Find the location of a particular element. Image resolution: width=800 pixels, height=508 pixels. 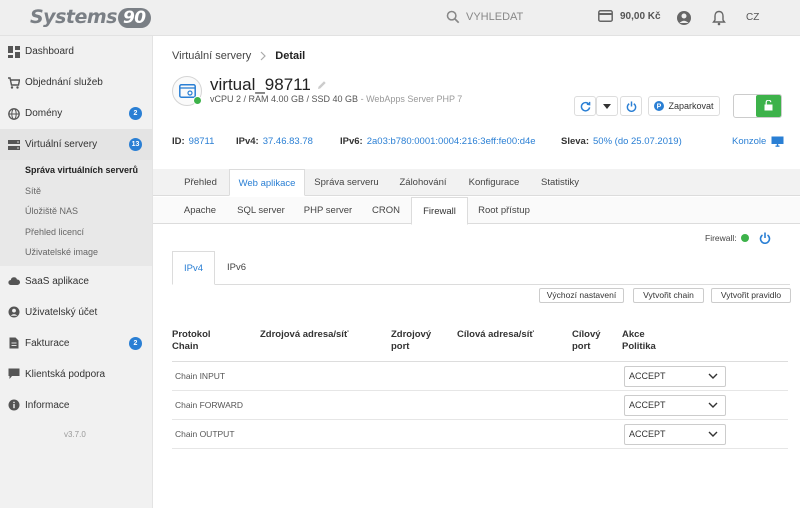

chevron-right-icon is located at coordinates (263, 56).